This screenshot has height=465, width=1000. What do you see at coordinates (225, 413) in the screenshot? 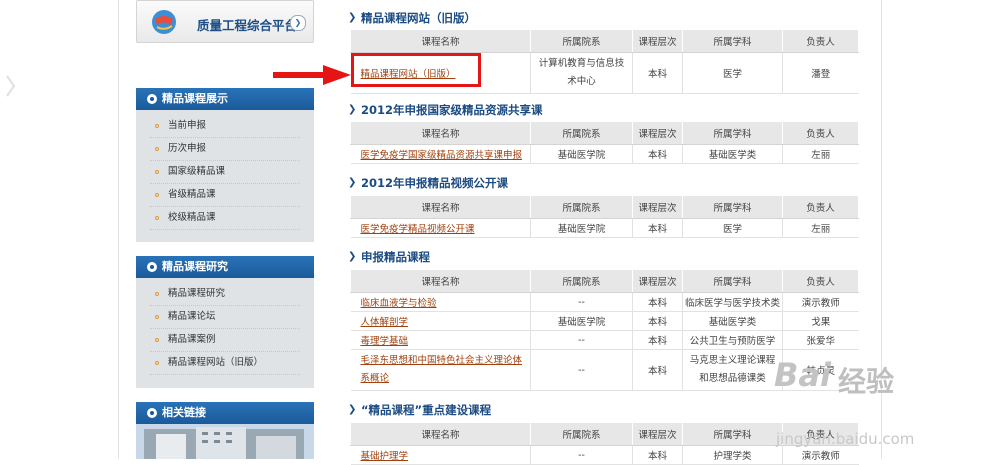
I see `panel-header: 相关链接` at bounding box center [225, 413].